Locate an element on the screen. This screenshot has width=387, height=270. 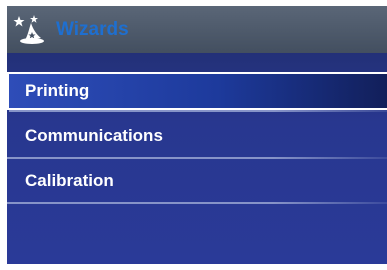
page-title: Wizards is located at coordinates (92, 29).